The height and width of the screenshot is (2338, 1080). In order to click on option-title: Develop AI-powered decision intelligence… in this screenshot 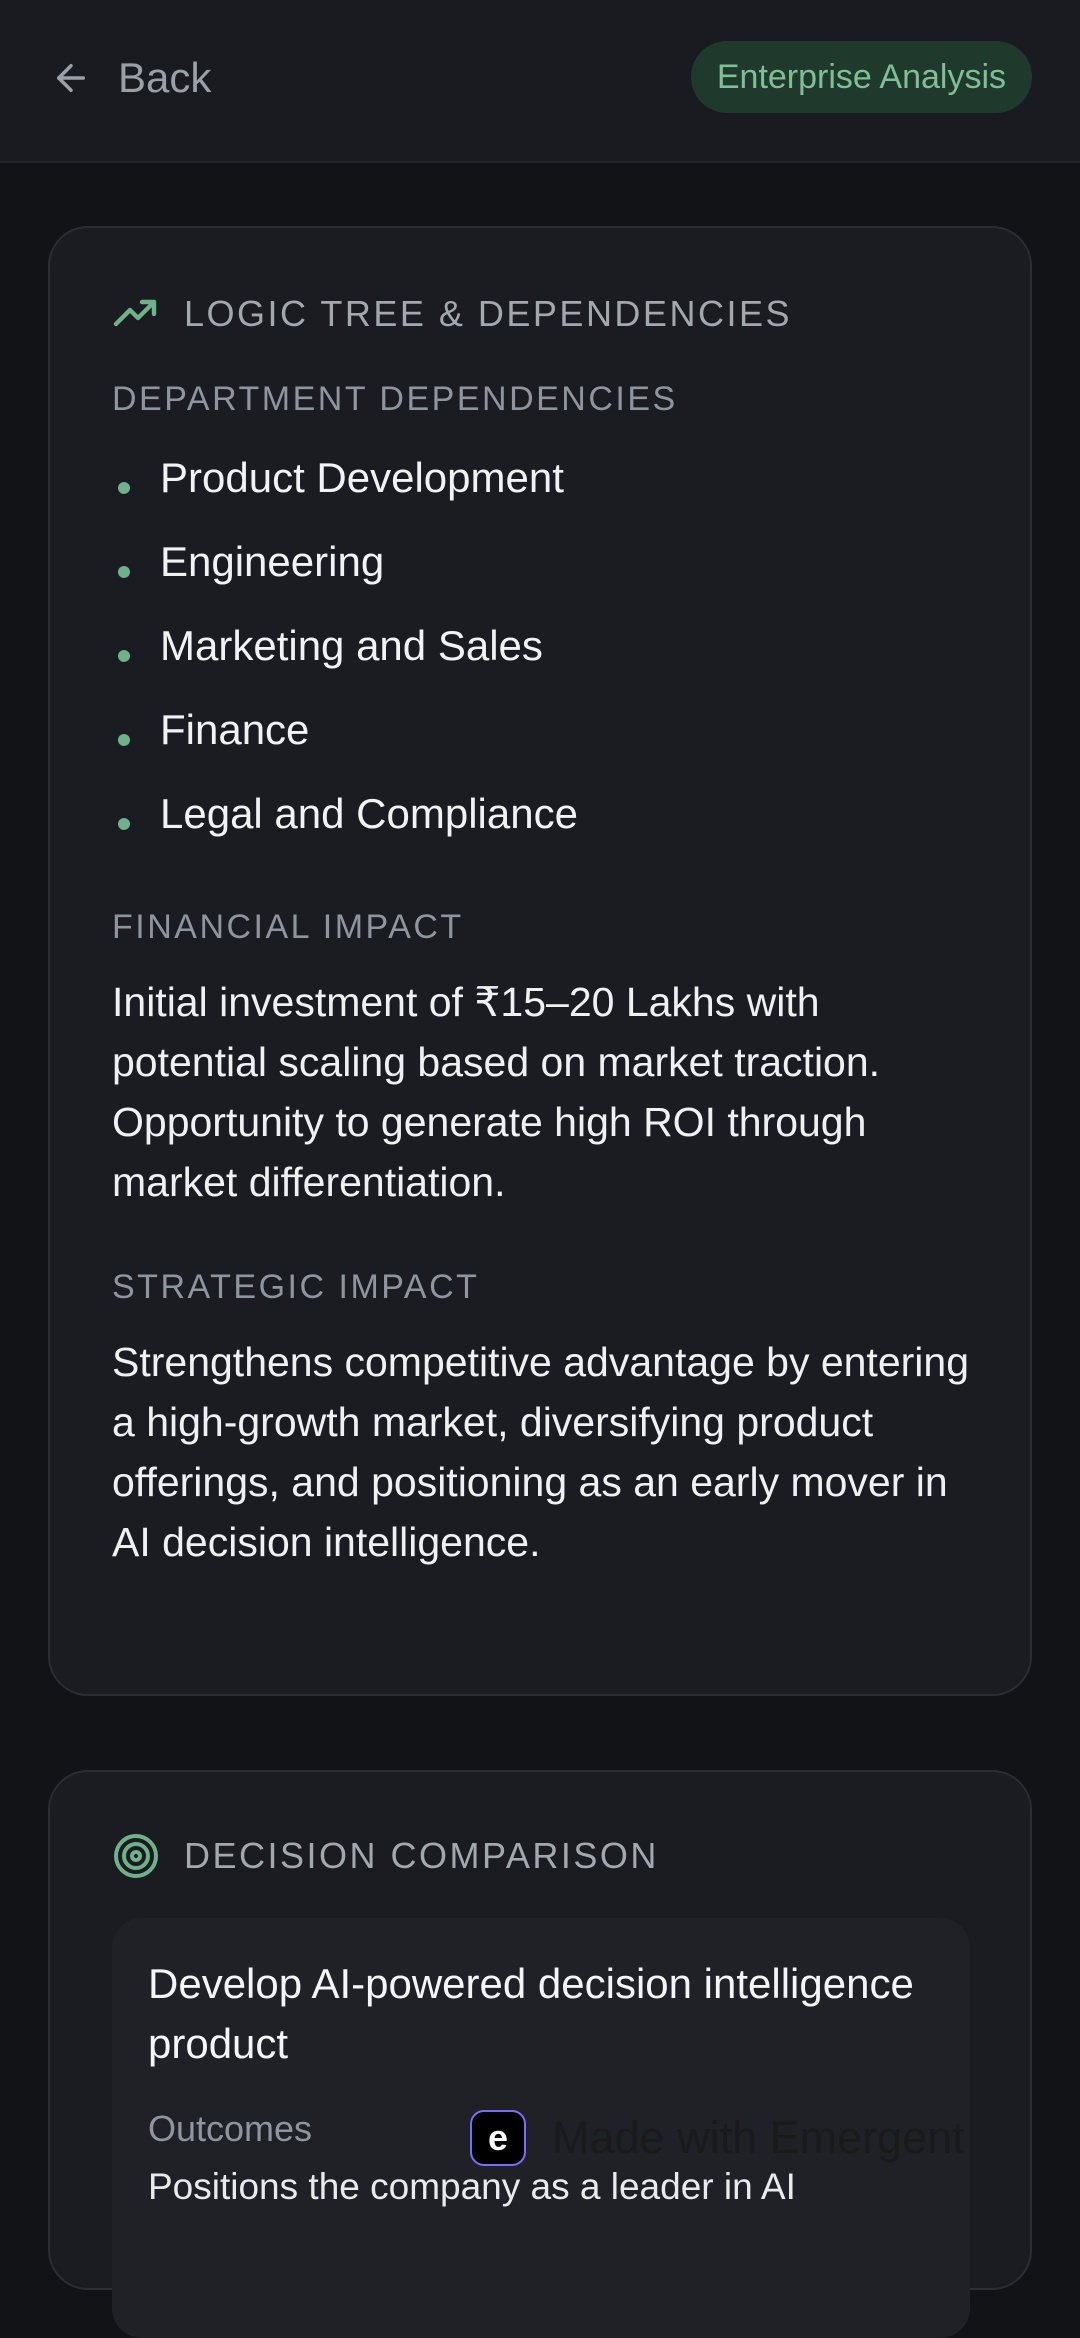, I will do `click(531, 2013)`.